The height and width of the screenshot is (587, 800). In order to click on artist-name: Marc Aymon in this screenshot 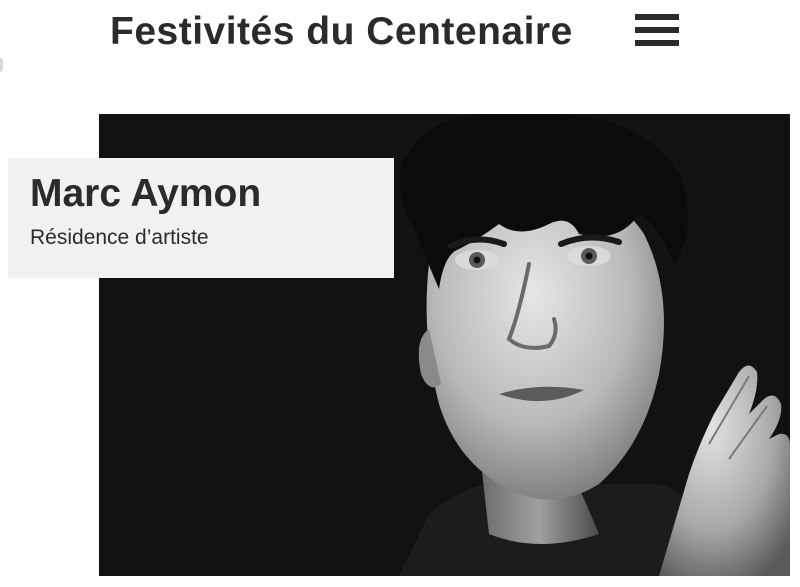, I will do `click(146, 193)`.